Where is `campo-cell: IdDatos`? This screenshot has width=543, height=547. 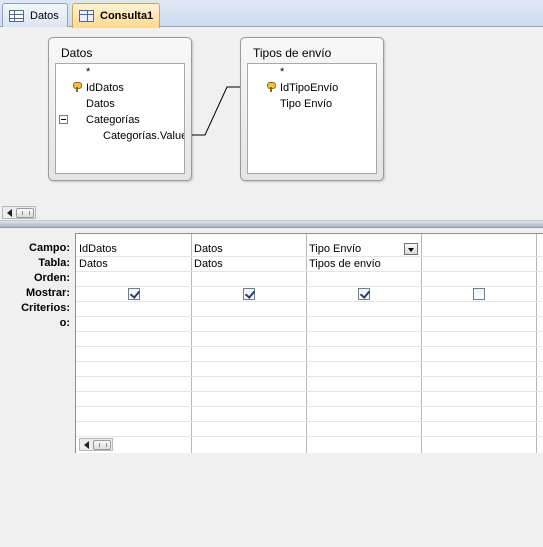
campo-cell: IdDatos is located at coordinates (133, 249).